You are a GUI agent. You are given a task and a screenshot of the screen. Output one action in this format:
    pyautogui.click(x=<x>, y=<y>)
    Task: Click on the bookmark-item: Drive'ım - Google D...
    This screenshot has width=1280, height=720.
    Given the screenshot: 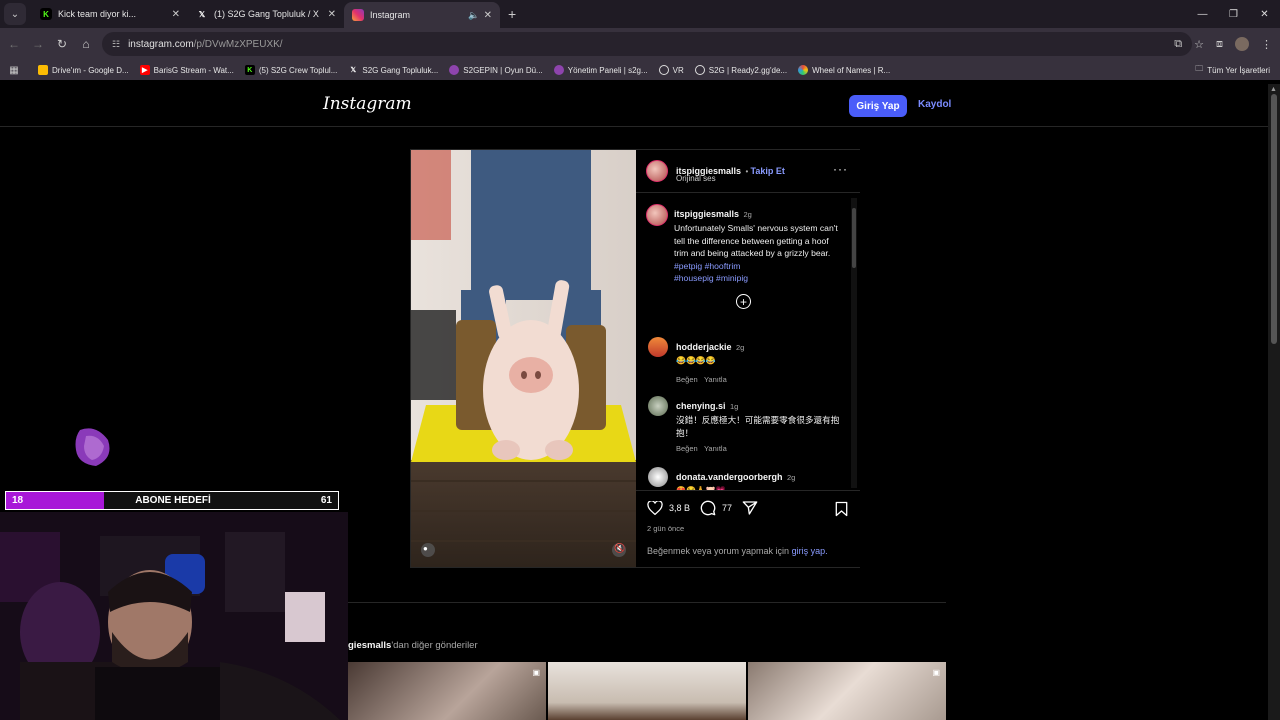 What is the action you would take?
    pyautogui.click(x=83, y=70)
    